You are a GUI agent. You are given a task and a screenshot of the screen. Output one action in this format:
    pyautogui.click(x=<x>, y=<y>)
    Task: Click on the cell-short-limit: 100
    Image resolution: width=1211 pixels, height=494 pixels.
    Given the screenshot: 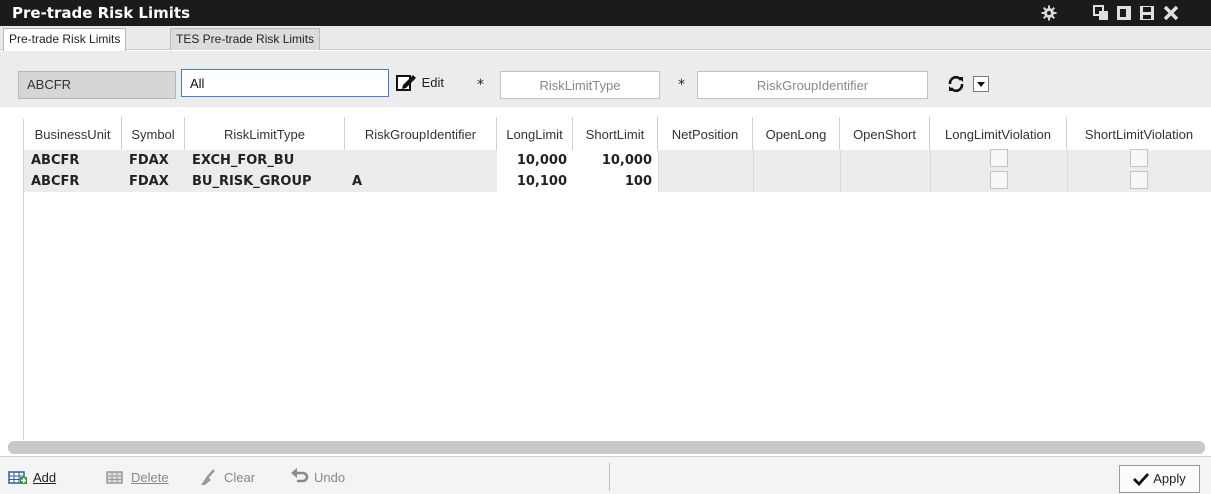 What is the action you would take?
    pyautogui.click(x=615, y=181)
    